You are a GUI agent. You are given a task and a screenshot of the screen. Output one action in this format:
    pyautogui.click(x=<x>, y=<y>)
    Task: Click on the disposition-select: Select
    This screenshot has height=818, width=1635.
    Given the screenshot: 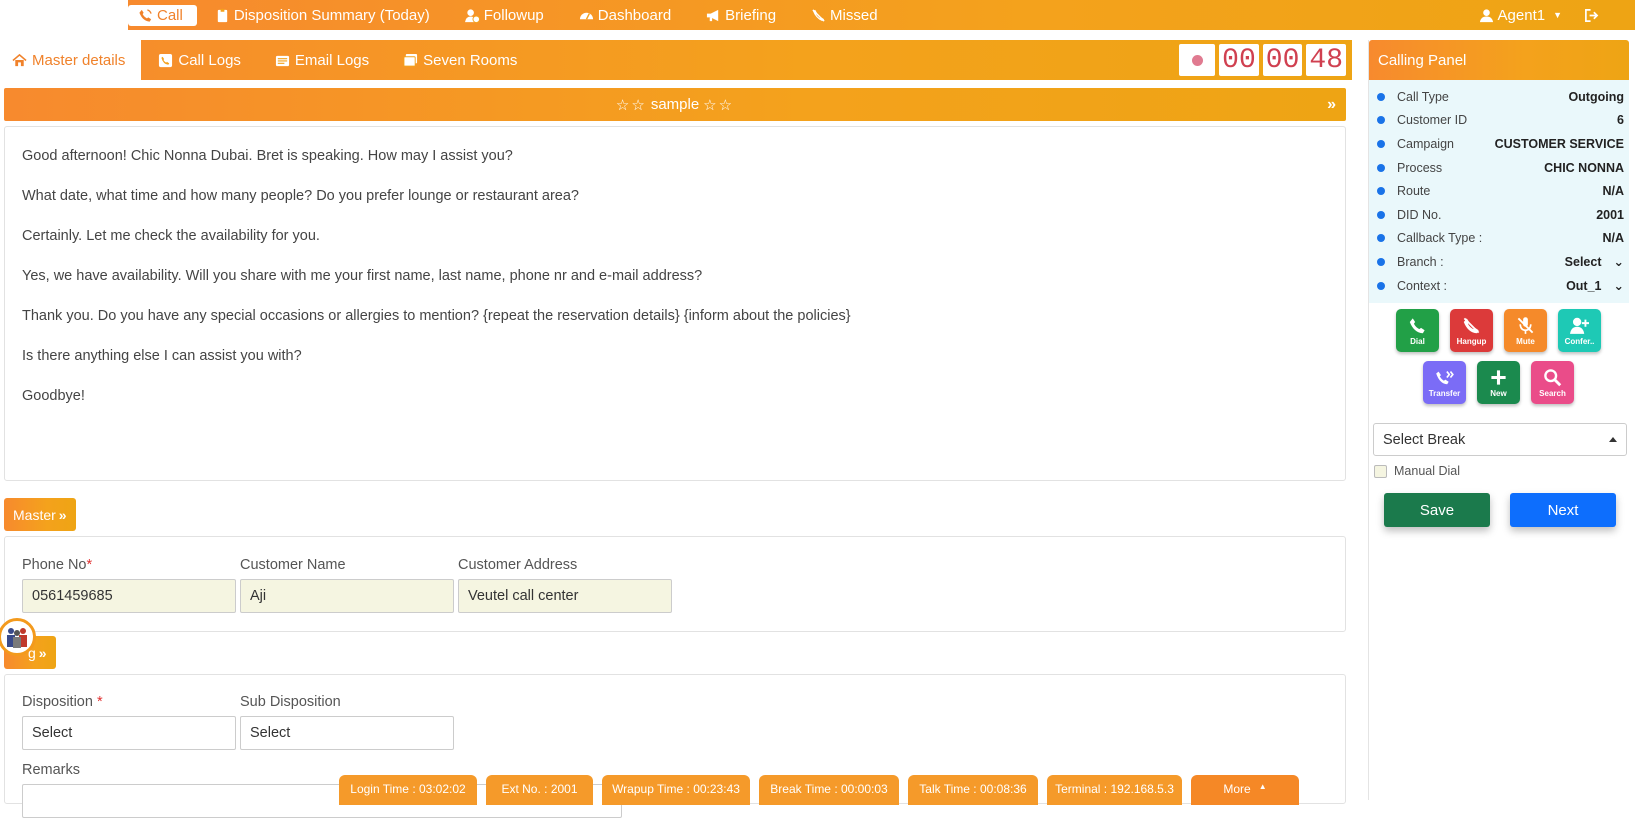 What is the action you would take?
    pyautogui.click(x=129, y=733)
    